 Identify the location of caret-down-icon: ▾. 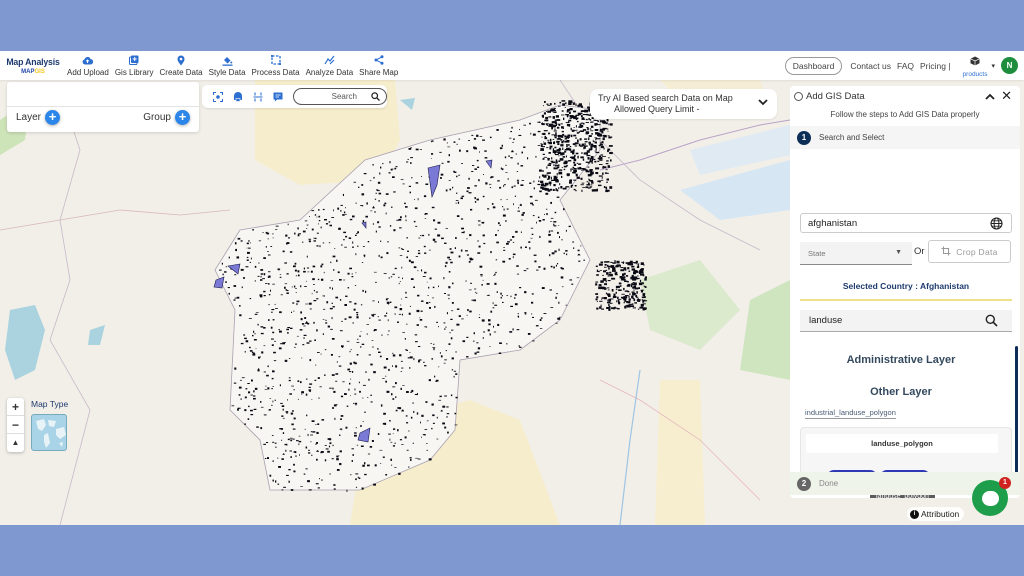
(993, 66).